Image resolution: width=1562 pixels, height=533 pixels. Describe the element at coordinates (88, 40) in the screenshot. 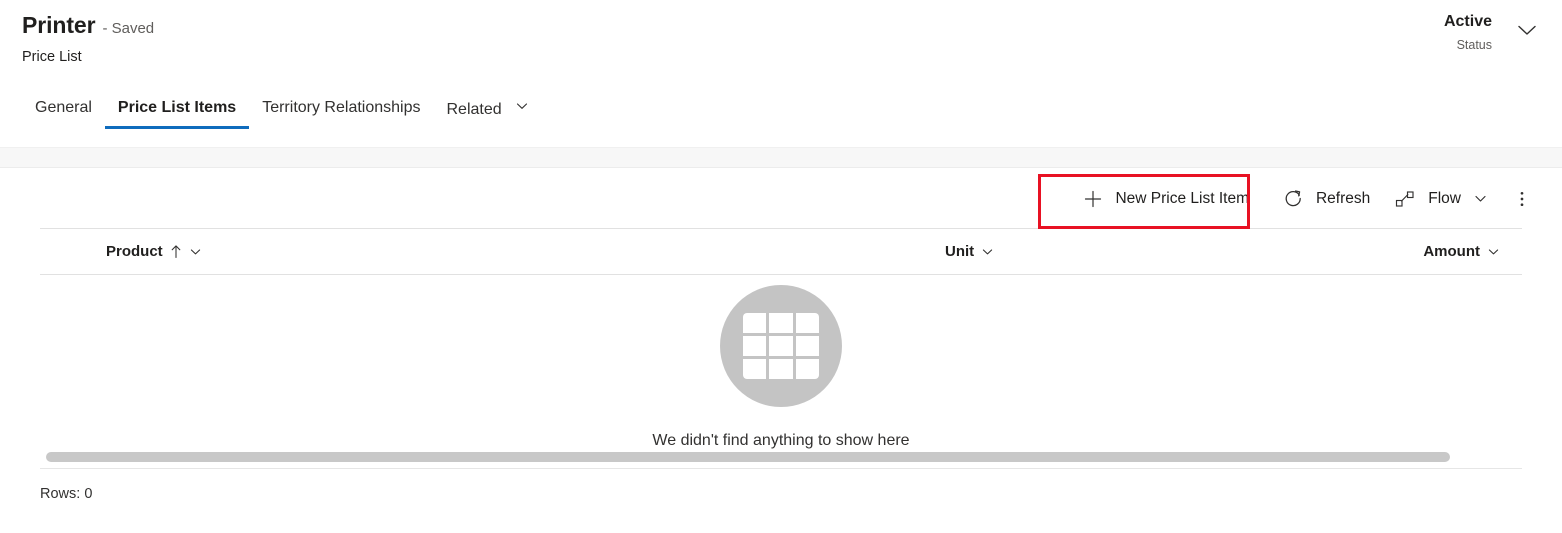

I see `record-header-left: Printer - Saved Price List` at that location.